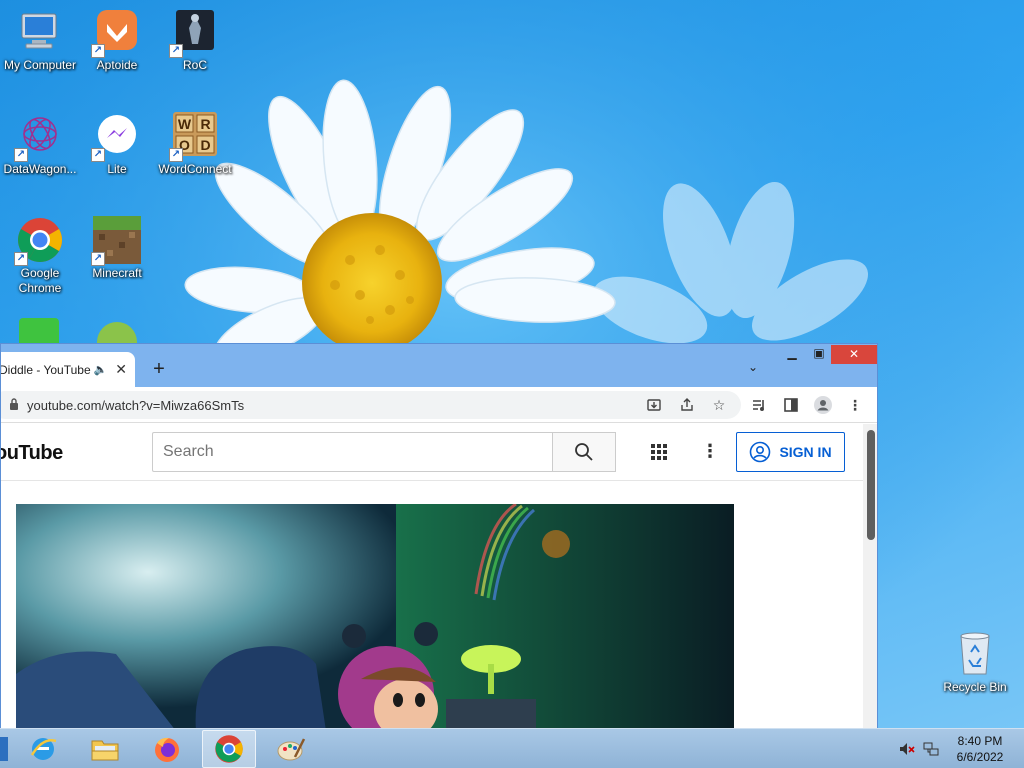 Image resolution: width=1024 pixels, height=768 pixels. What do you see at coordinates (372, 283) in the screenshot?
I see `daisy-center` at bounding box center [372, 283].